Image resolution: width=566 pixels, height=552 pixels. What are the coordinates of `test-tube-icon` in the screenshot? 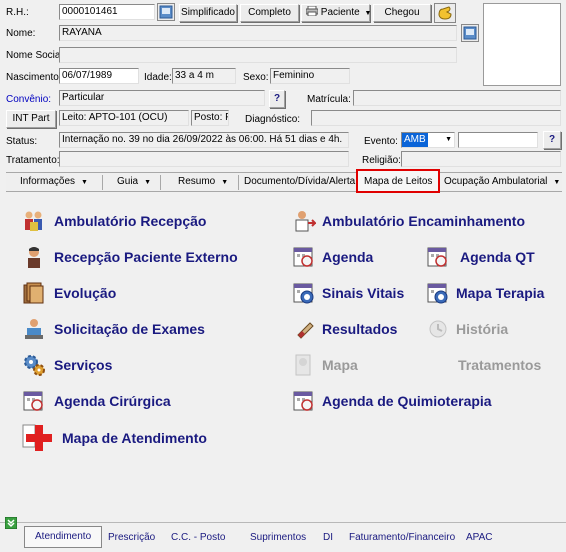 It's located at (304, 329).